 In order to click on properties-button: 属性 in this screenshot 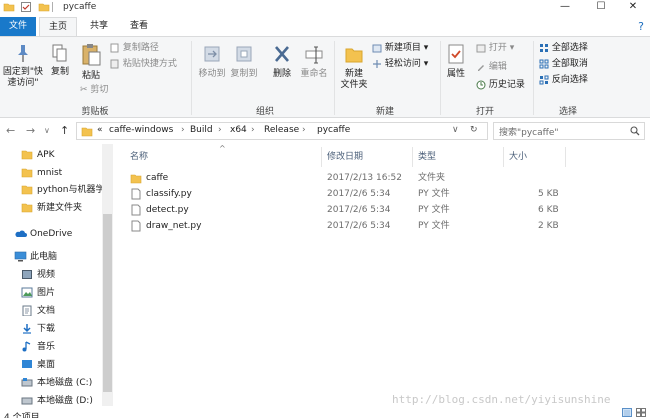, I will do `click(456, 61)`.